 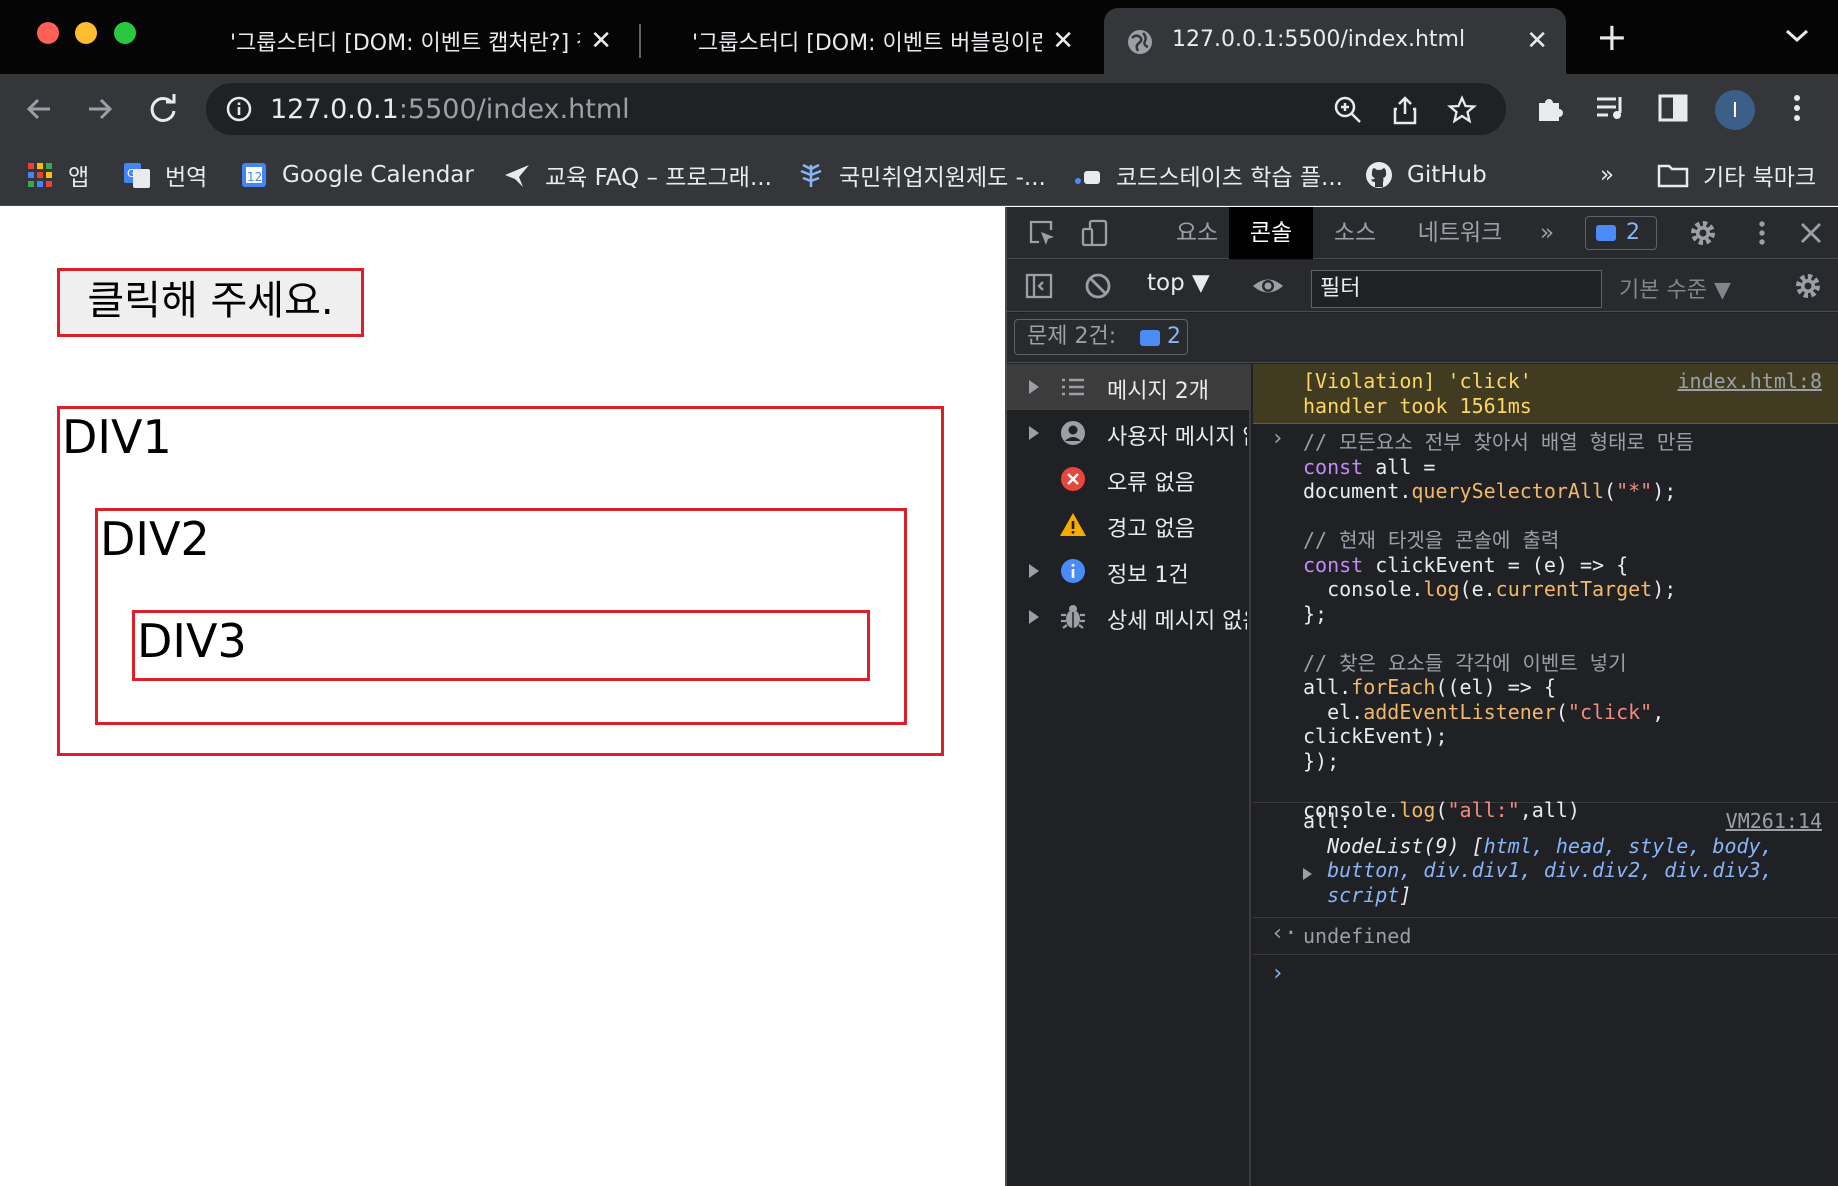 I want to click on browser-tab-2: '그룹스터디 [DOM: 이벤트 버블링이란?] ✕, so click(x=892, y=41).